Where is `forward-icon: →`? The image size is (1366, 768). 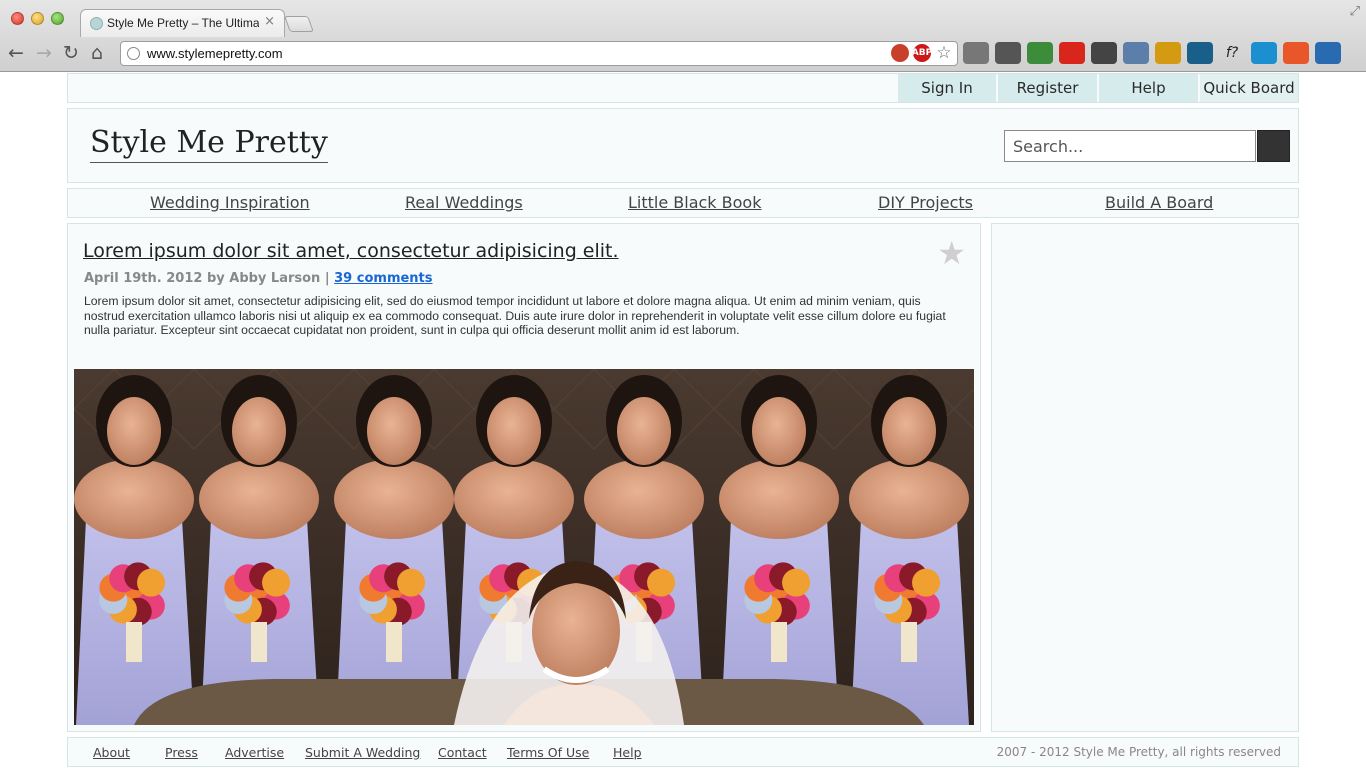 forward-icon: → is located at coordinates (44, 53).